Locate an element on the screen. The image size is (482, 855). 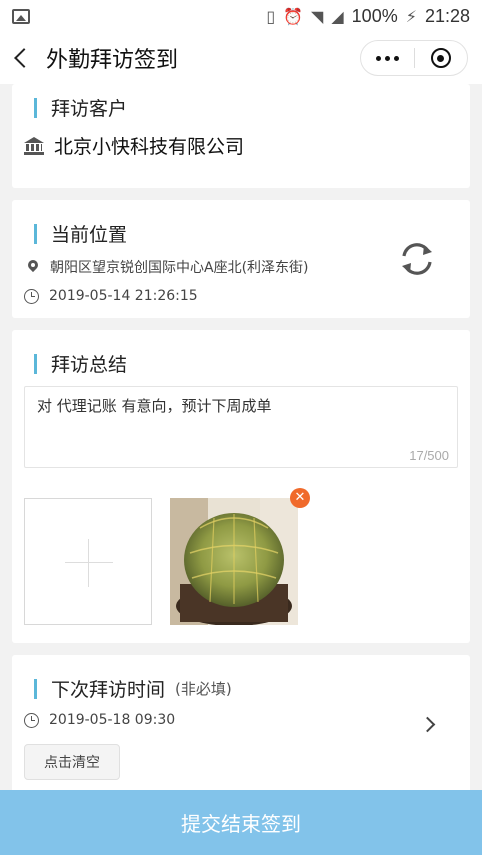
next-visit-datetime-row: 2019-05-18 09:30 is located at coordinates (99, 720).